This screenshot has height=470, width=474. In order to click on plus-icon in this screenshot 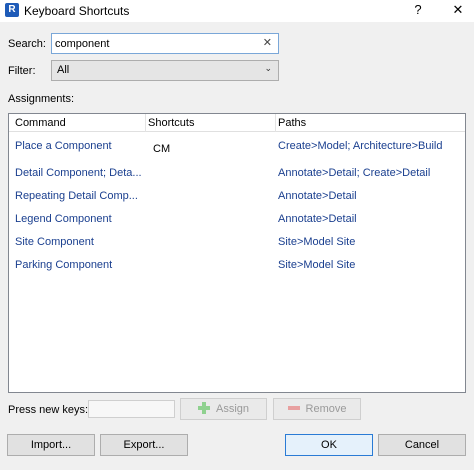, I will do `click(203, 408)`.